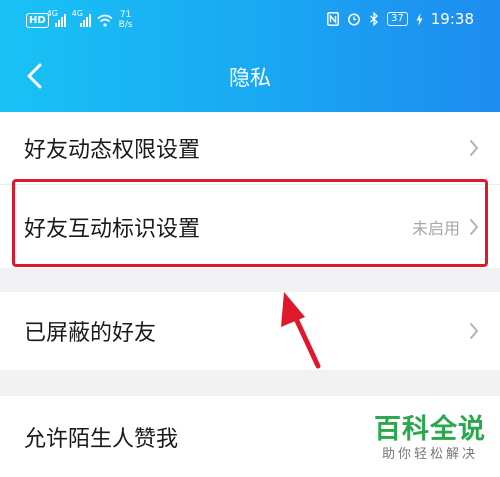 The width and height of the screenshot is (500, 477). I want to click on watermark-subtitle: 助你轻松解决, so click(429, 454).